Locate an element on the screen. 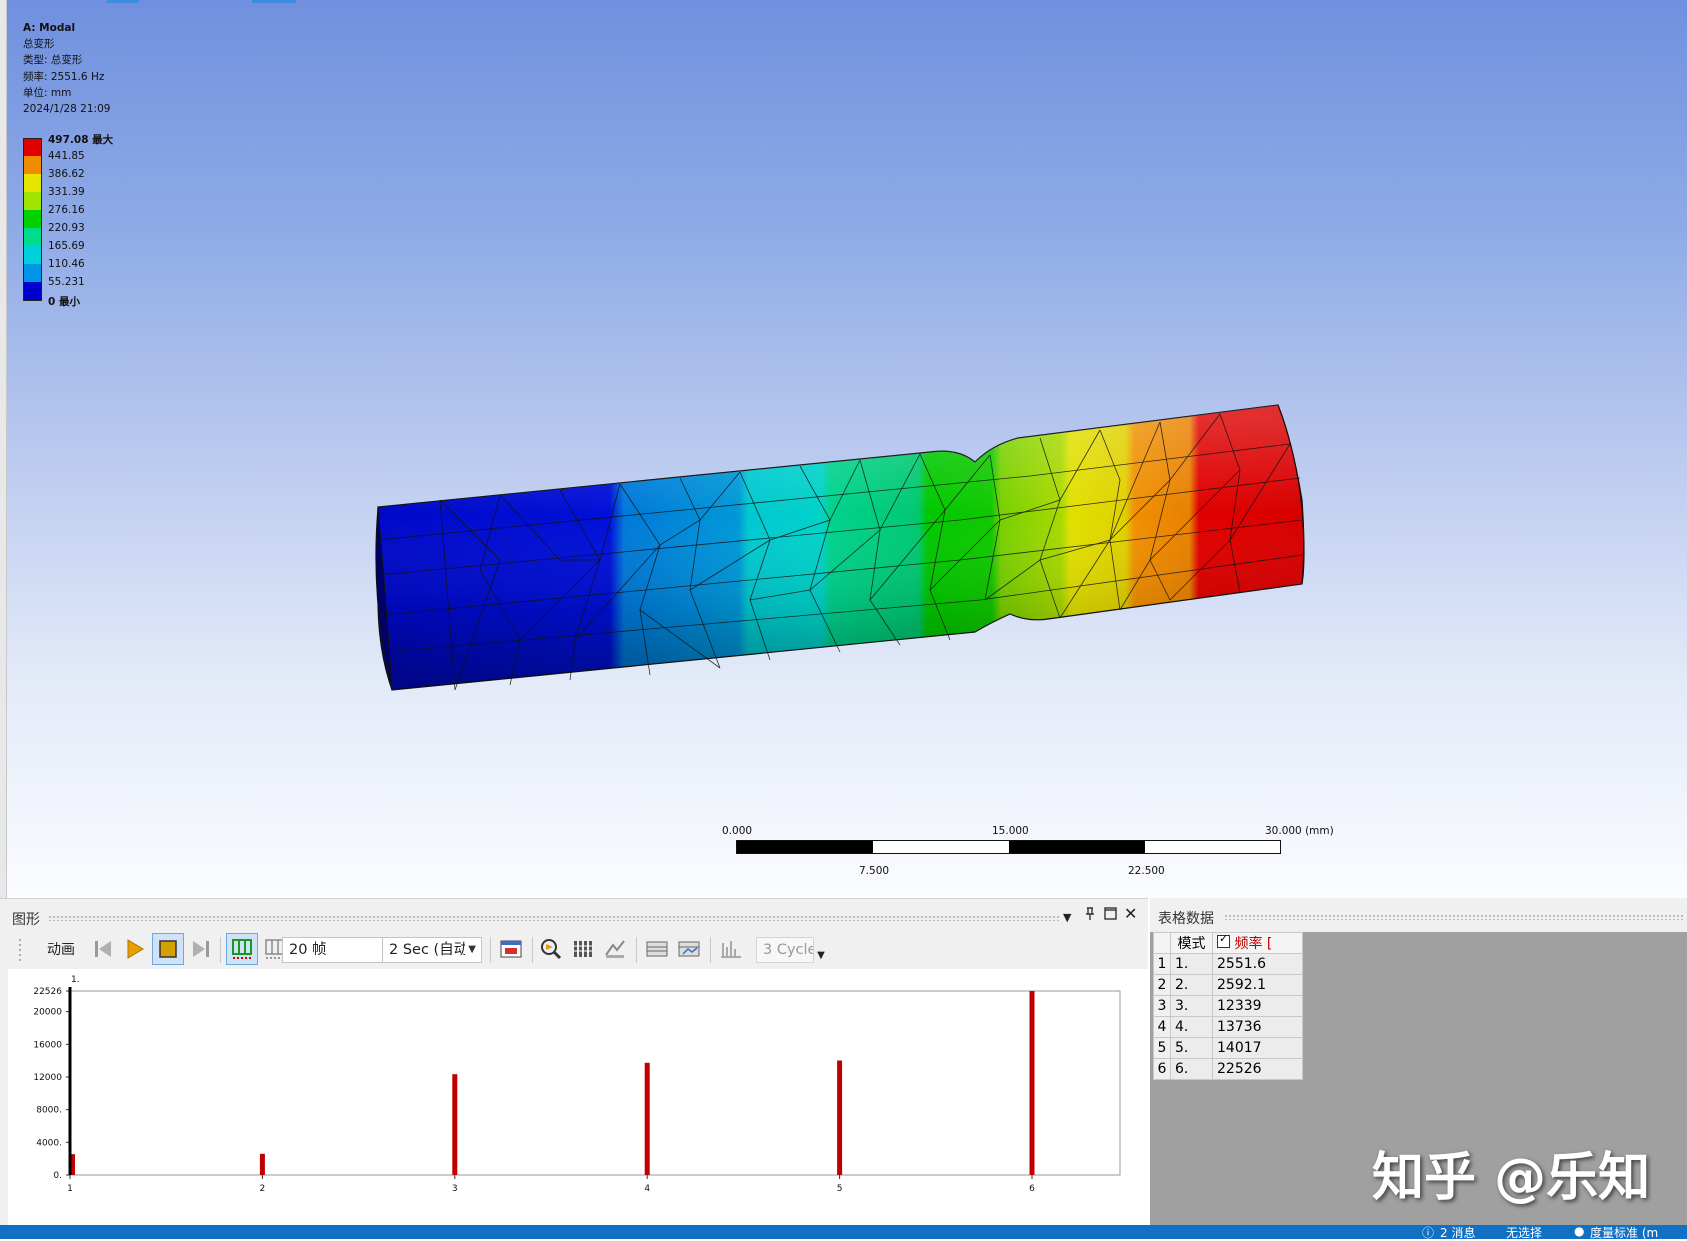 Image resolution: width=1687 pixels, height=1241 pixels. mode-cell: 3. is located at coordinates (1191, 1006).